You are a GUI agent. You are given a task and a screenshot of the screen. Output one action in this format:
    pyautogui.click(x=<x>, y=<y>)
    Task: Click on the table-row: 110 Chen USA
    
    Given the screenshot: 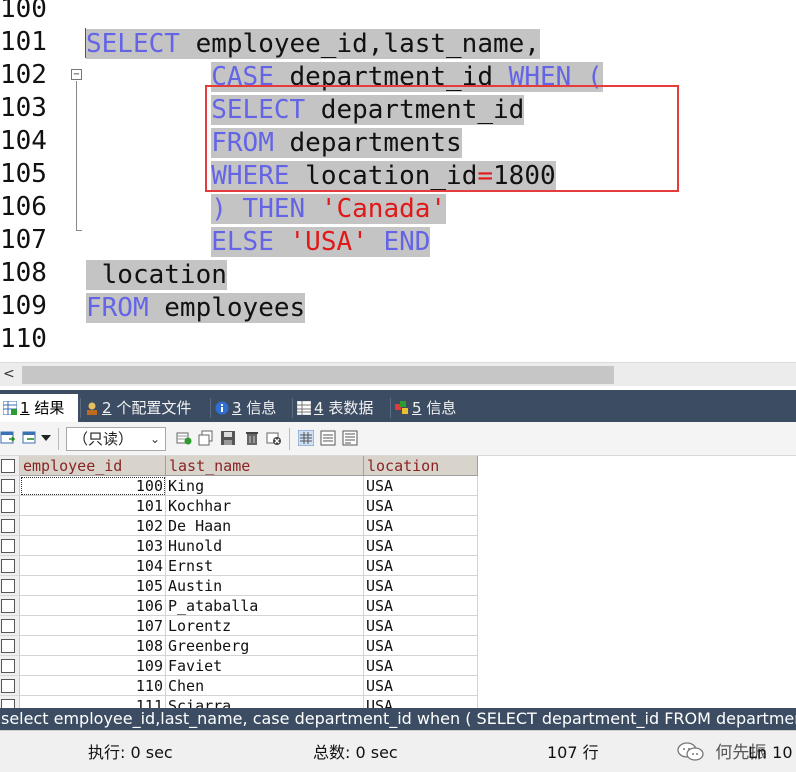 What is the action you would take?
    pyautogui.click(x=239, y=686)
    